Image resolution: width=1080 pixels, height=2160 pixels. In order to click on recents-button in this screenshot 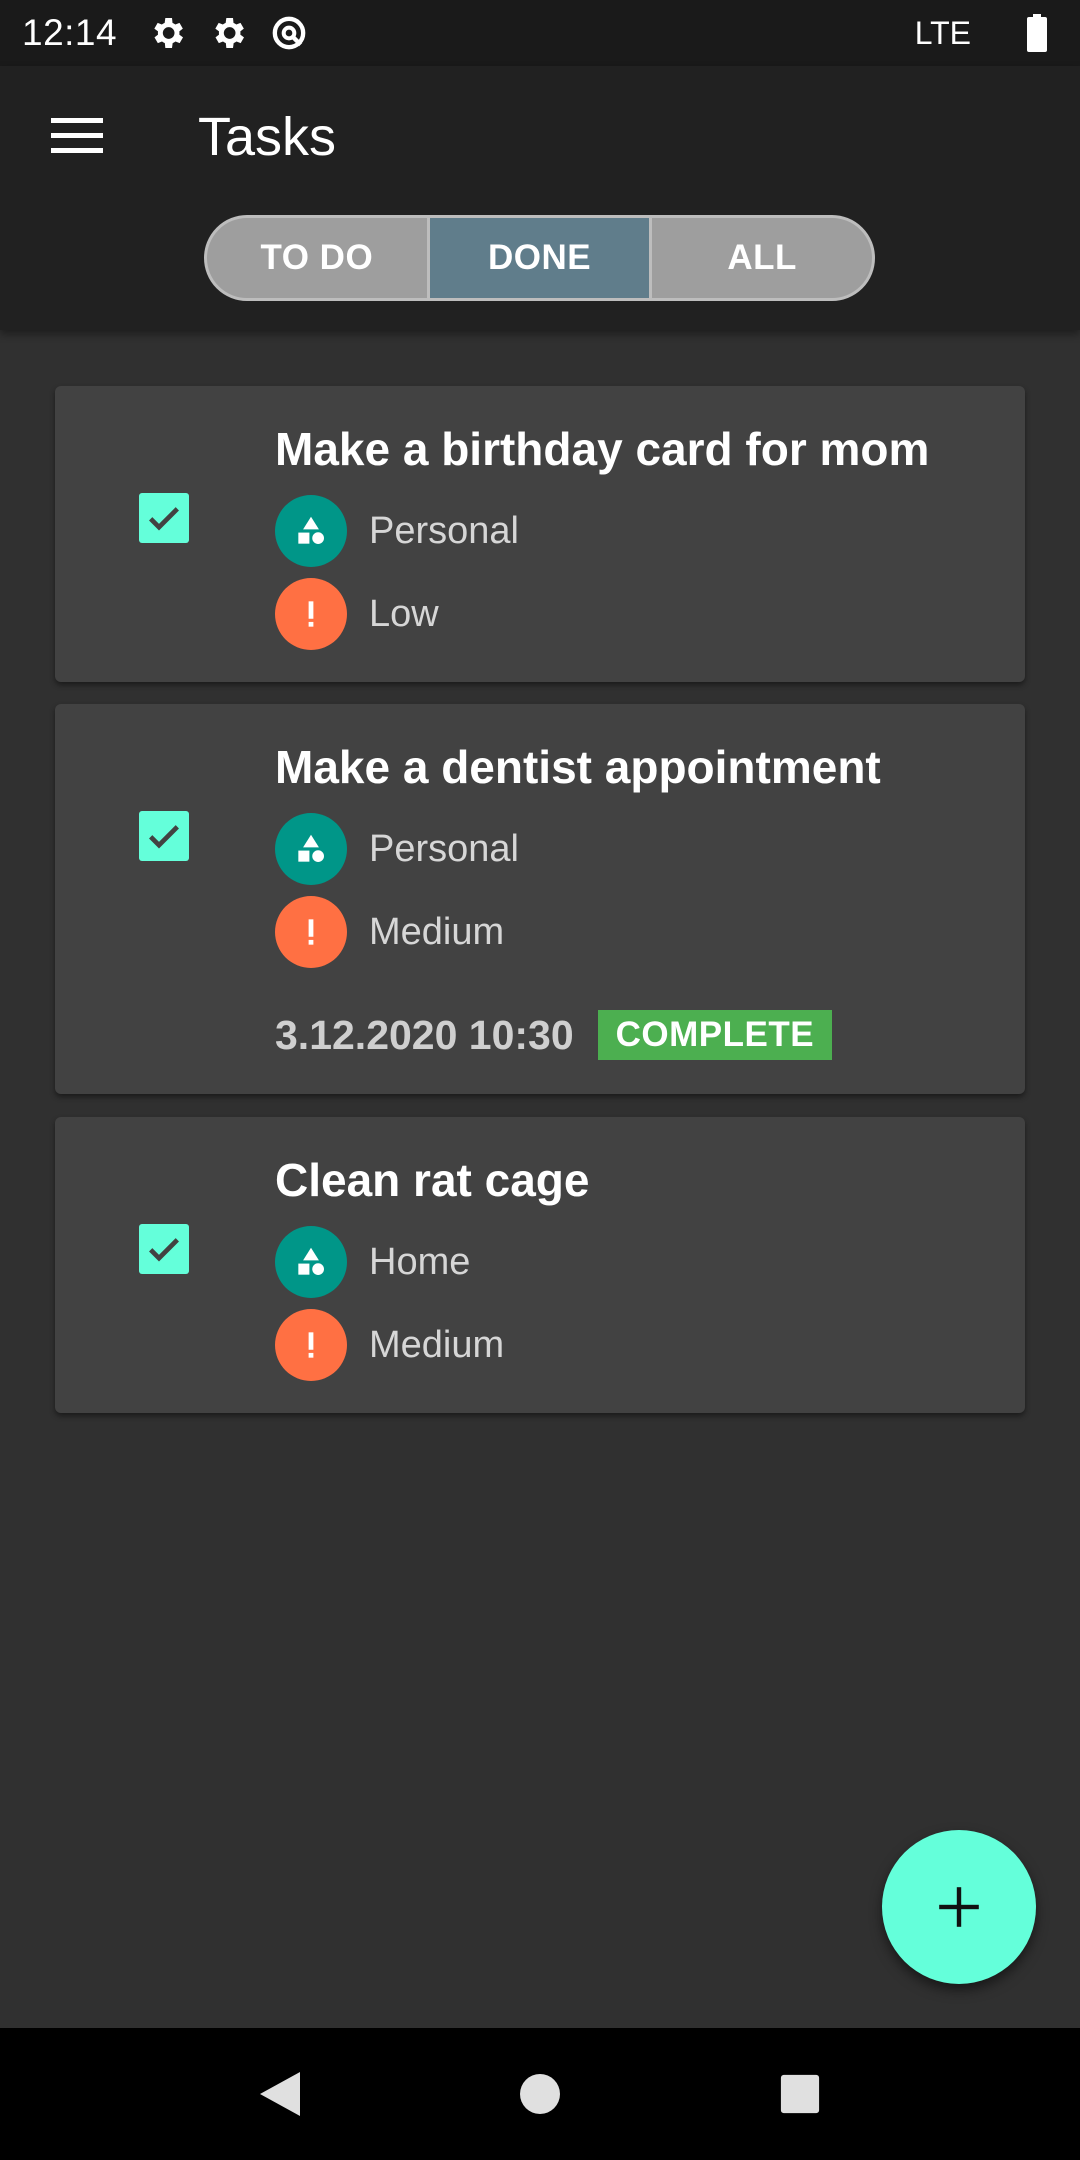, I will do `click(800, 2094)`.